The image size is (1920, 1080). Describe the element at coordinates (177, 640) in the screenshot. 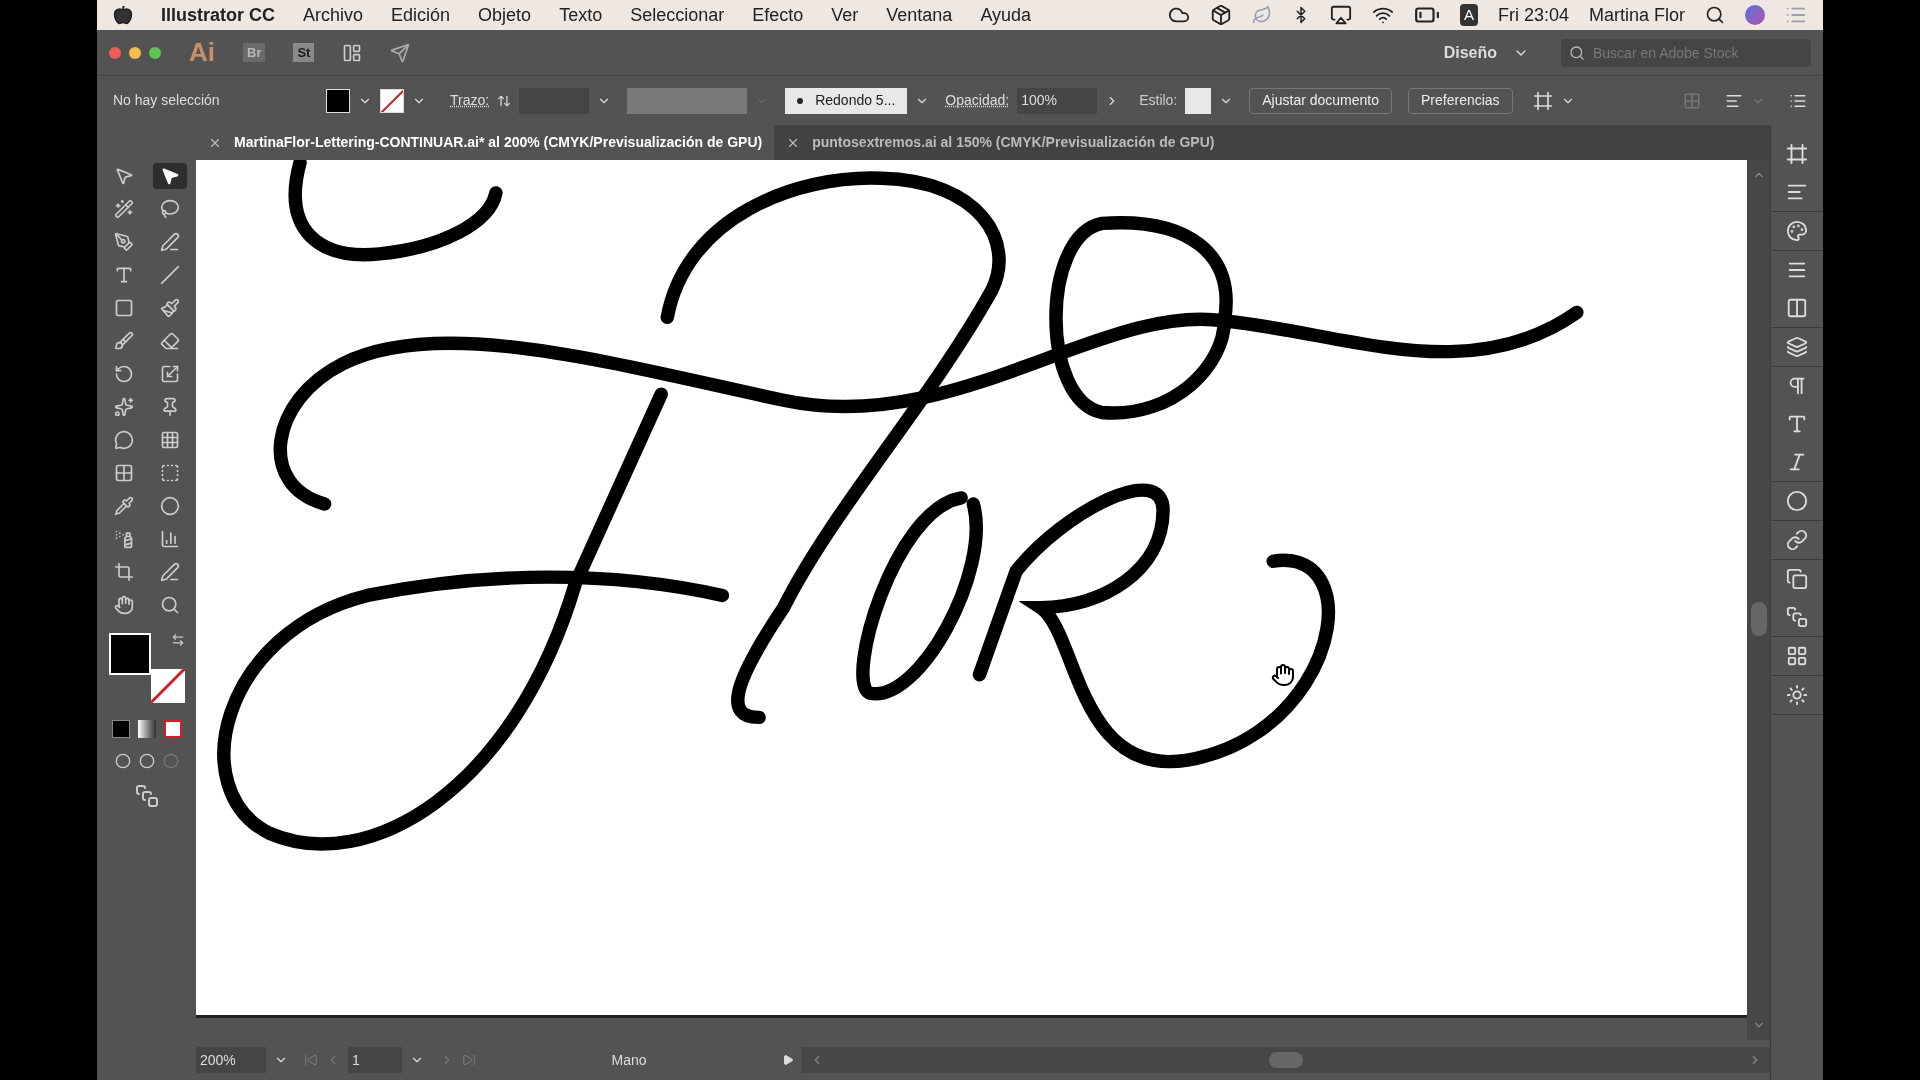

I see `swap-icon` at that location.